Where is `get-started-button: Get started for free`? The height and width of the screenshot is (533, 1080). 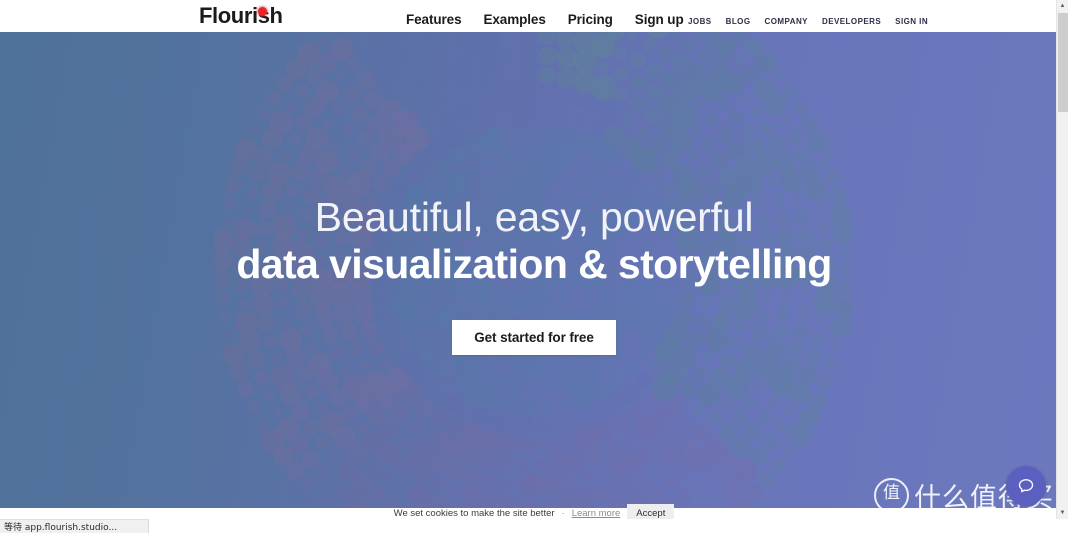
get-started-button: Get started for free is located at coordinates (534, 338).